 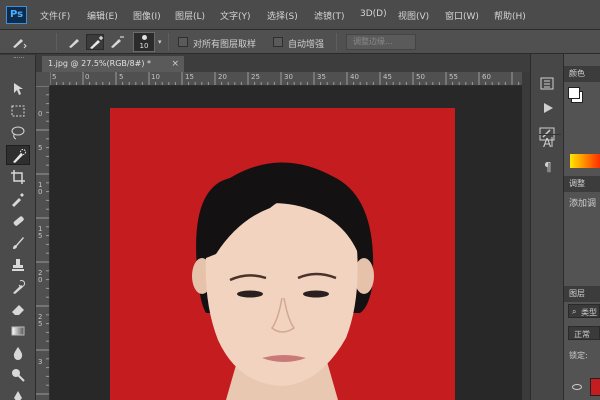 I want to click on move-tool, so click(x=18, y=89).